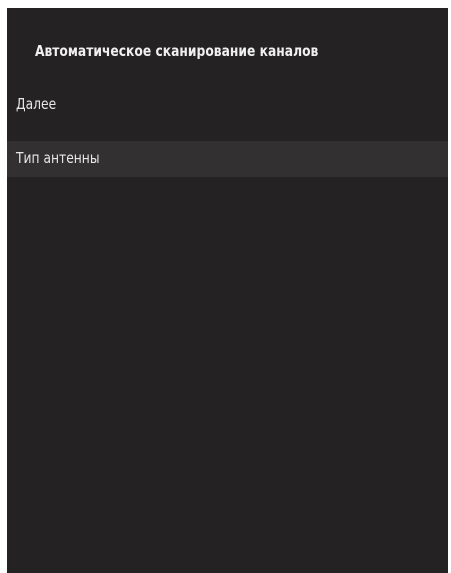  Describe the element at coordinates (227, 105) in the screenshot. I see `menu-item-next: Далее` at that location.